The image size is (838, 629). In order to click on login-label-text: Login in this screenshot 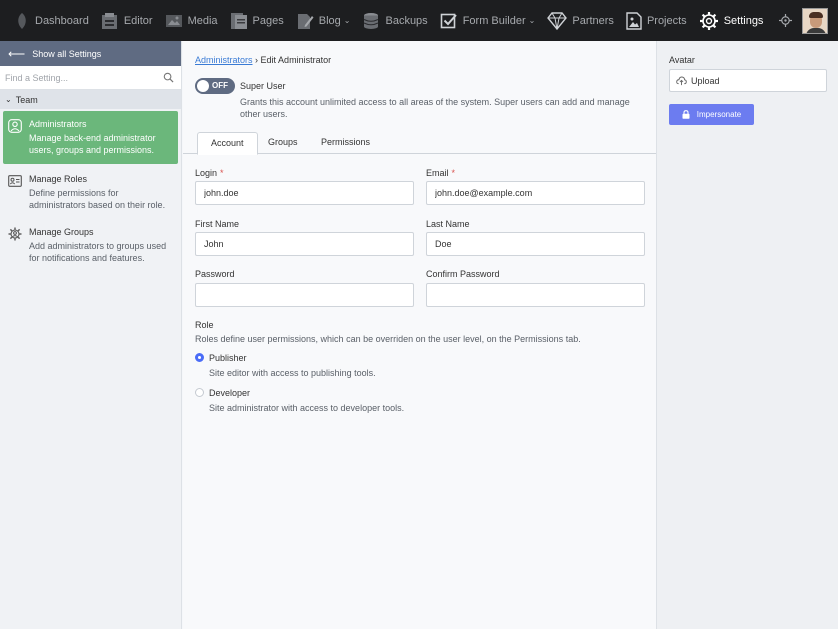, I will do `click(206, 173)`.